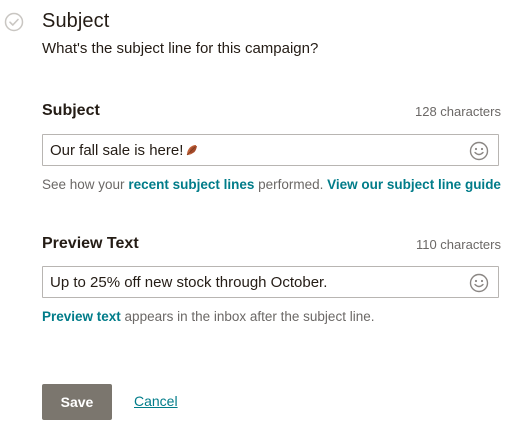 The width and height of the screenshot is (523, 437). I want to click on preview-text-link: Preview text, so click(81, 316).